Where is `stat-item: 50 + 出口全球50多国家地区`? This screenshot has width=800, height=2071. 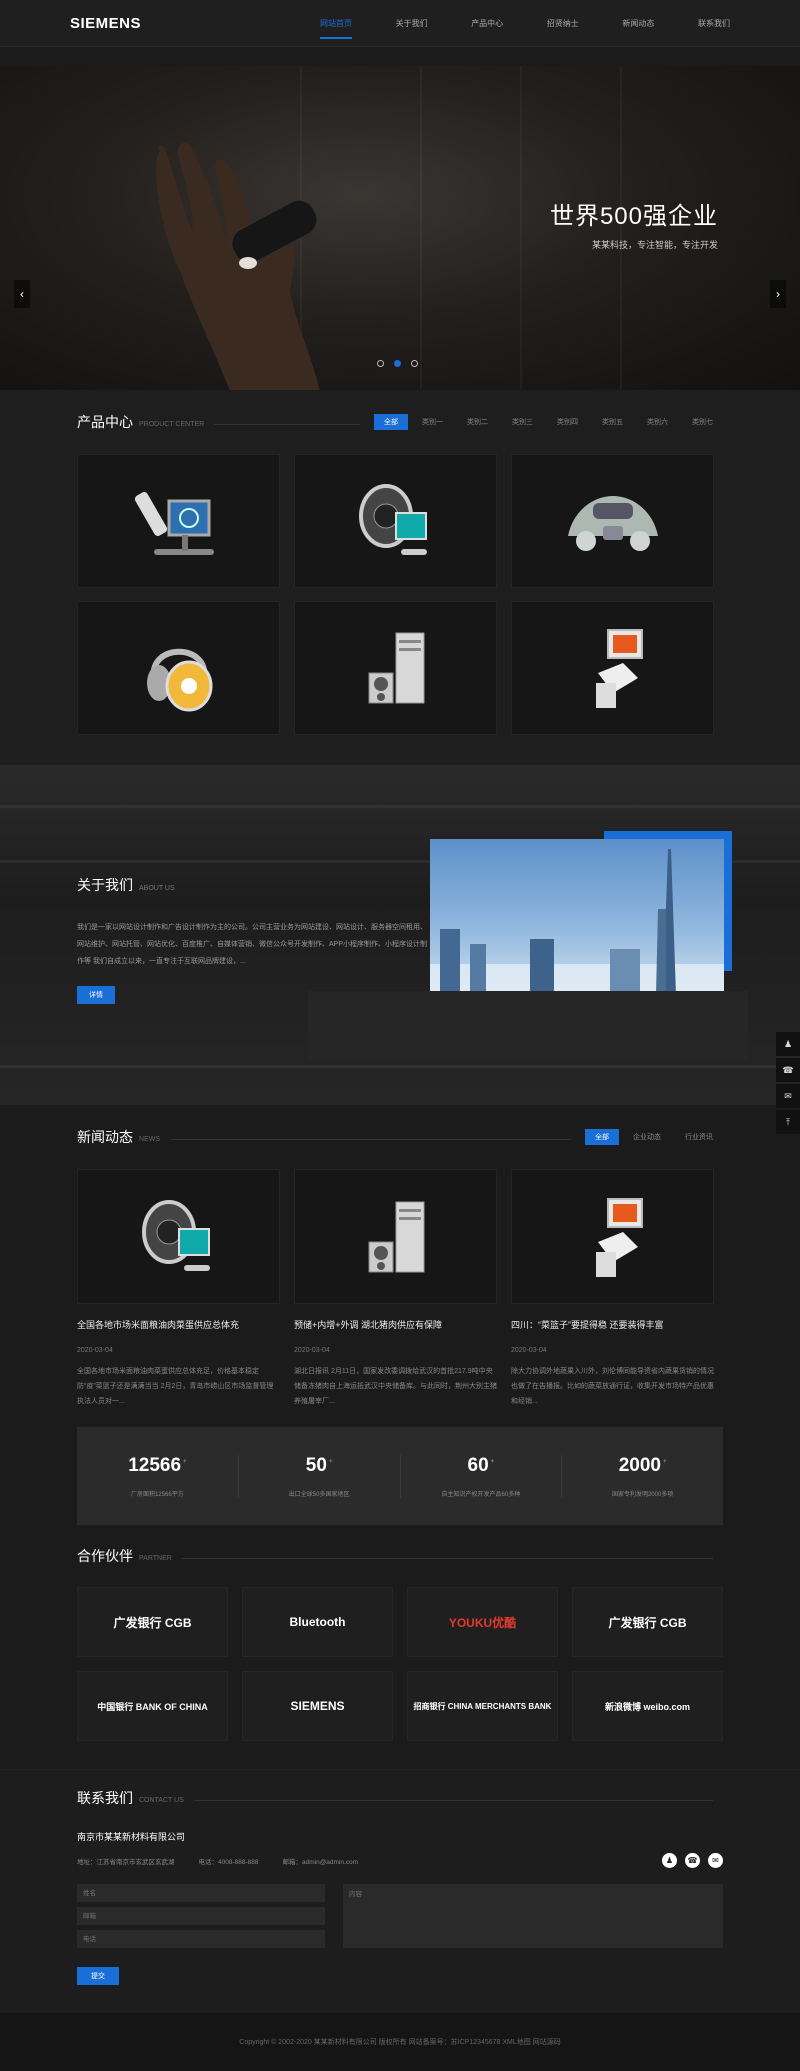
stat-item: 50 + 出口全球50多国家地区 is located at coordinates (320, 1476).